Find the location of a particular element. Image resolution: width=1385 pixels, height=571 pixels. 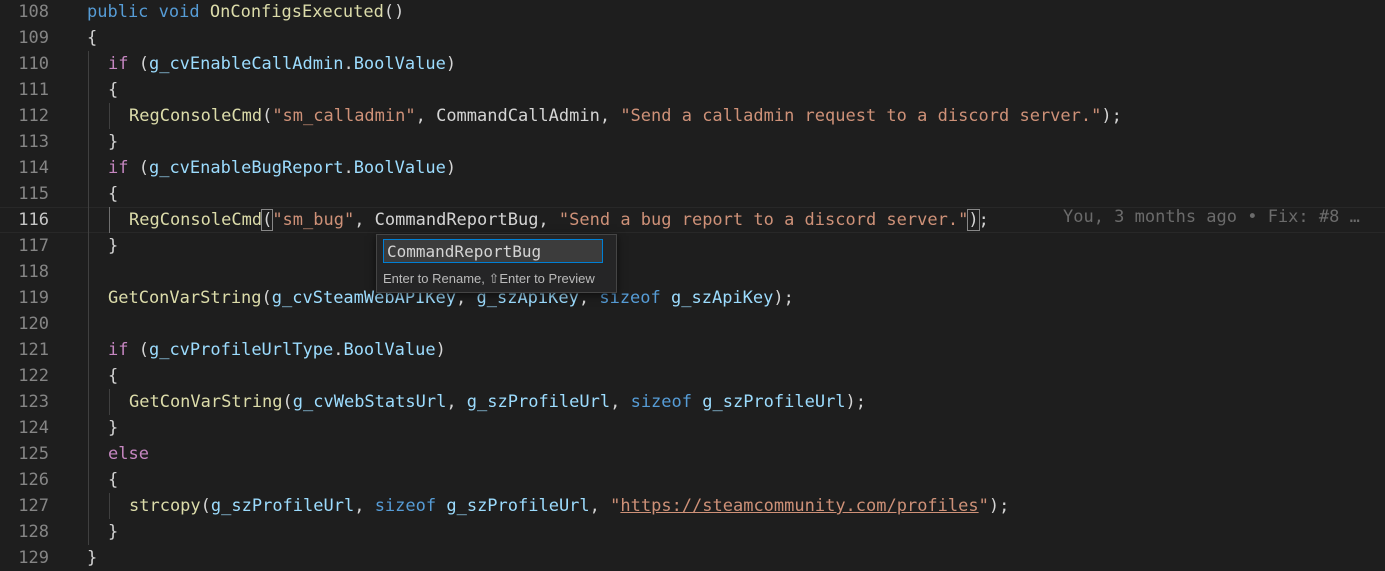

line-number: 120 is located at coordinates (33, 324).